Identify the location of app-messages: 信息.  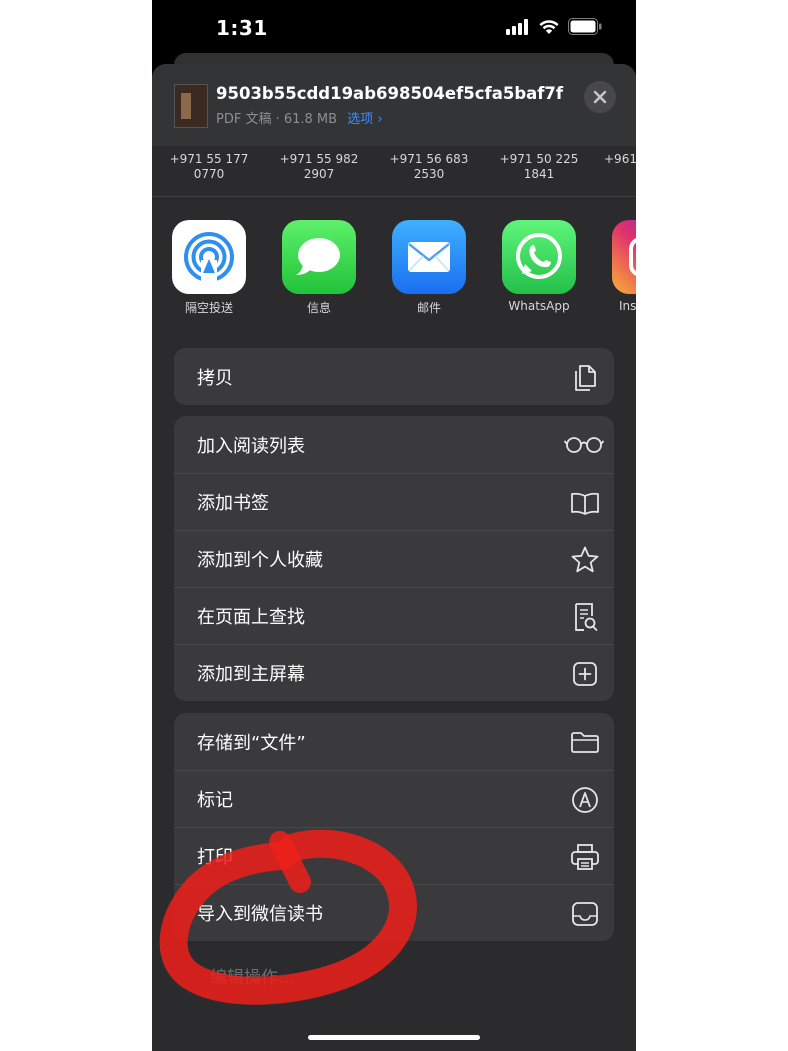
(319, 268).